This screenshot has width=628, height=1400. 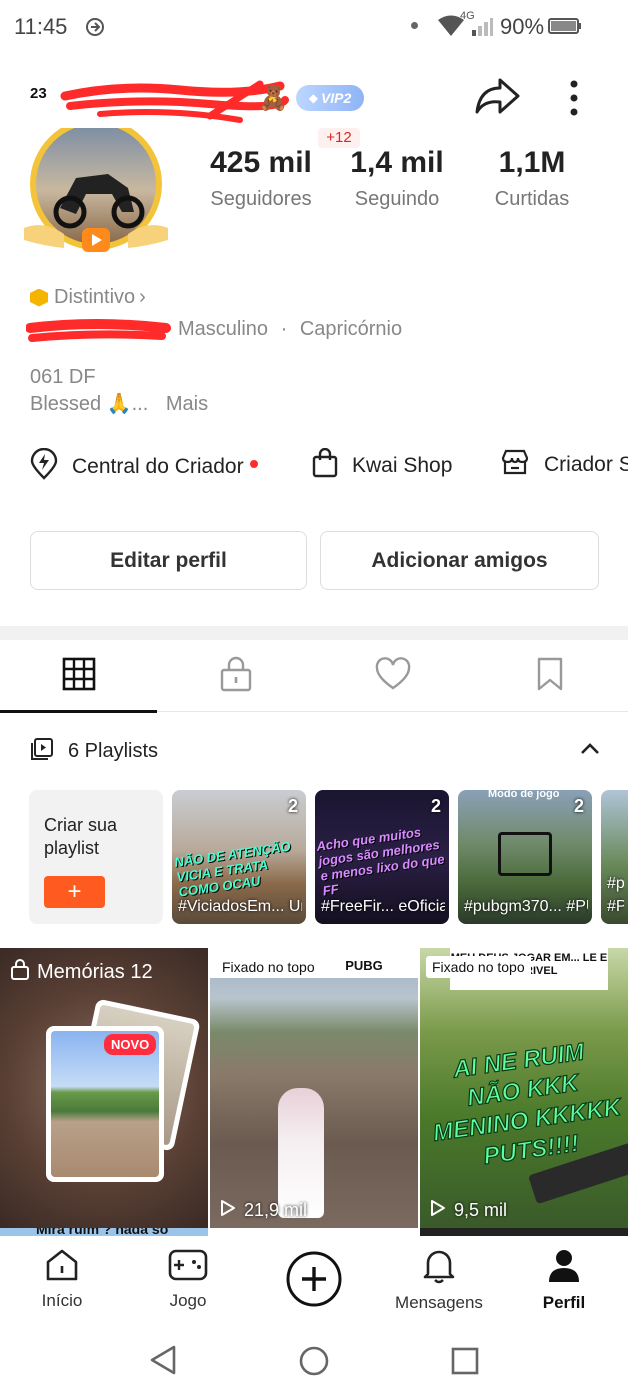 What do you see at coordinates (325, 465) in the screenshot?
I see `shopping-bag-icon` at bounding box center [325, 465].